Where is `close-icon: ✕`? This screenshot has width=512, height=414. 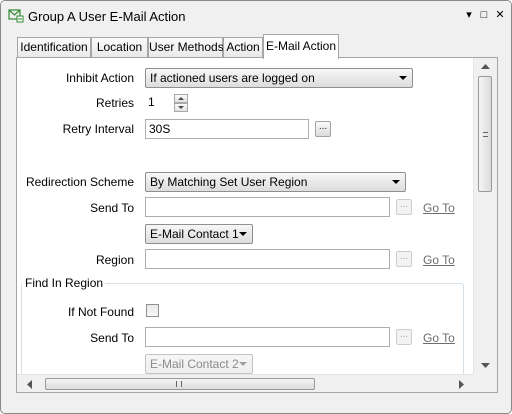 close-icon: ✕ is located at coordinates (500, 15).